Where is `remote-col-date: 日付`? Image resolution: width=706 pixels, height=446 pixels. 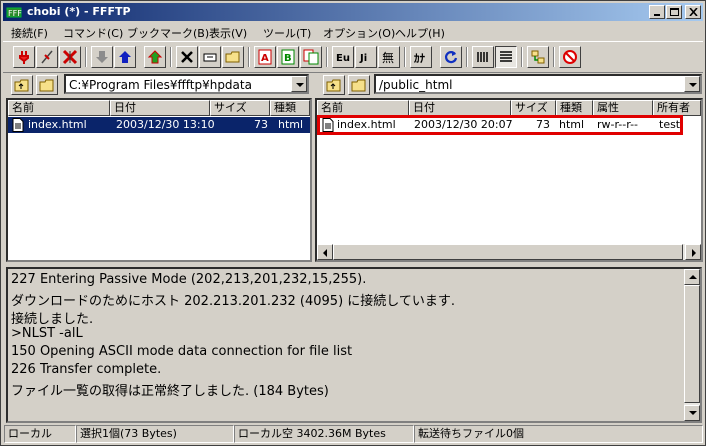 remote-col-date: 日付 is located at coordinates (460, 108).